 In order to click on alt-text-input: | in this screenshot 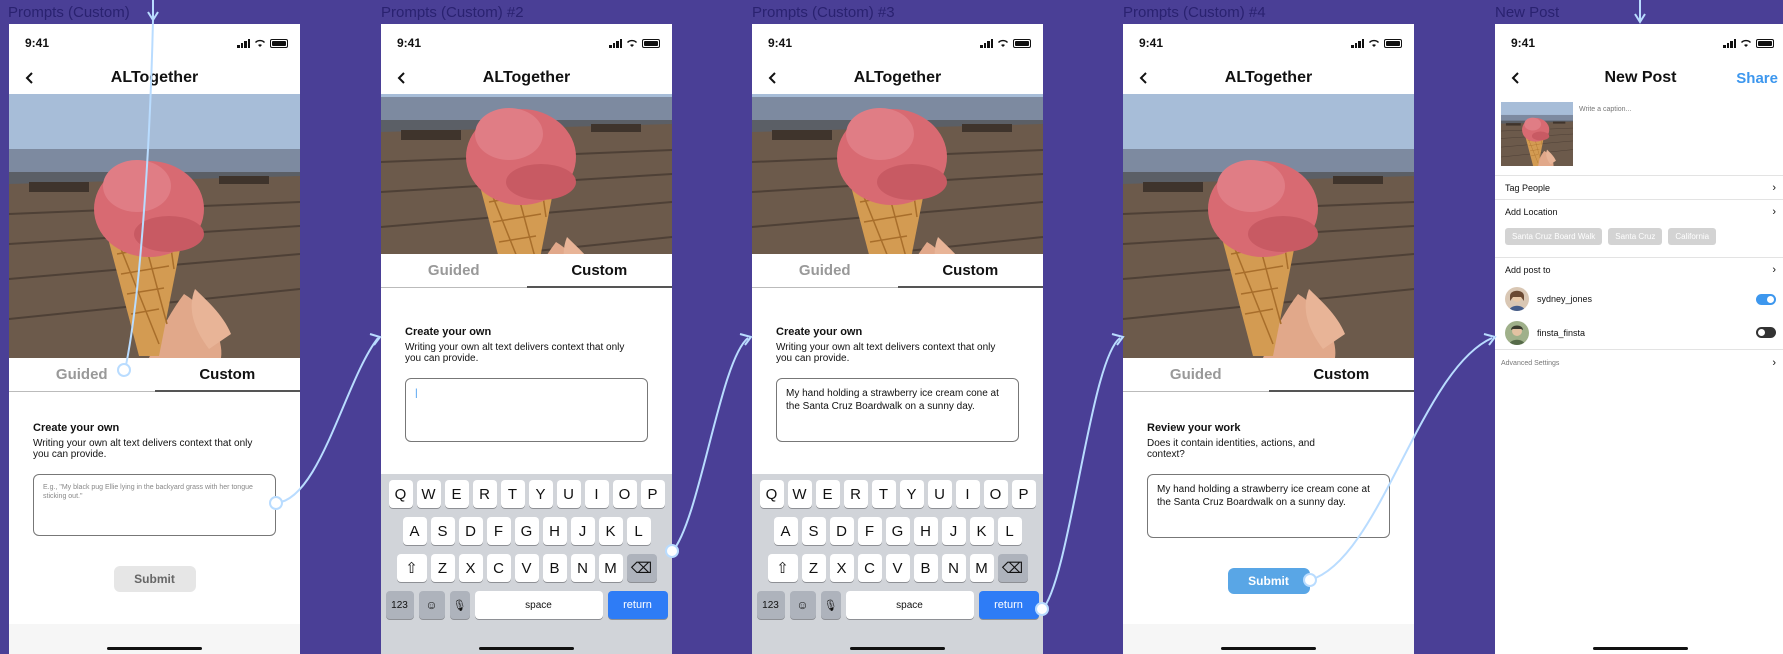, I will do `click(526, 410)`.